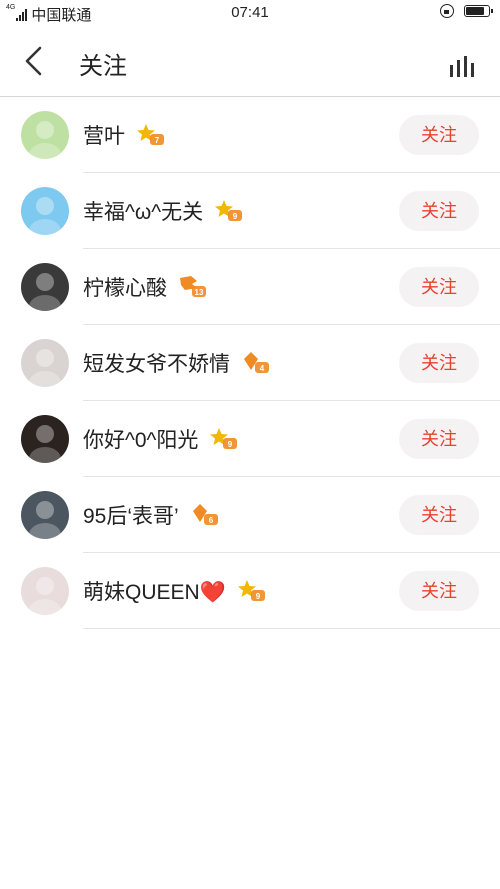 The width and height of the screenshot is (500, 889). I want to click on bar-chart-icon, so click(463, 67).